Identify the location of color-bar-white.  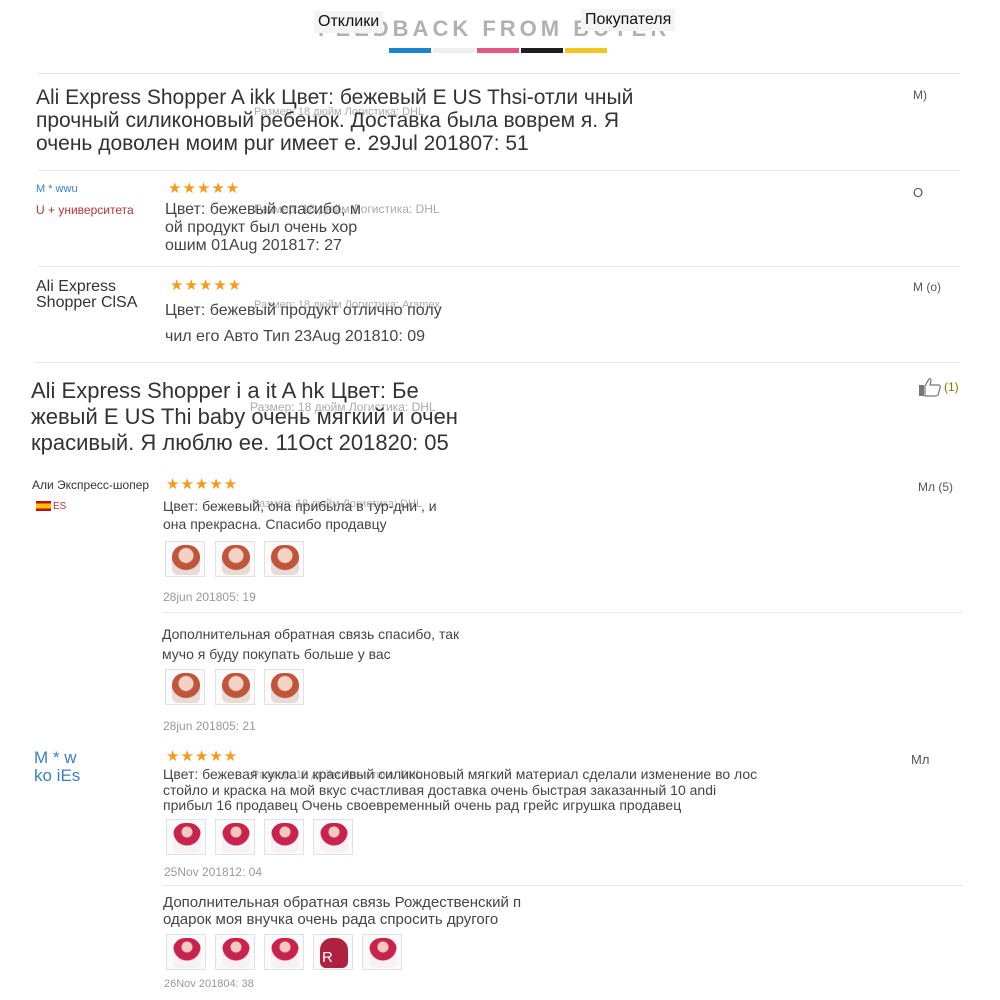
(454, 50).